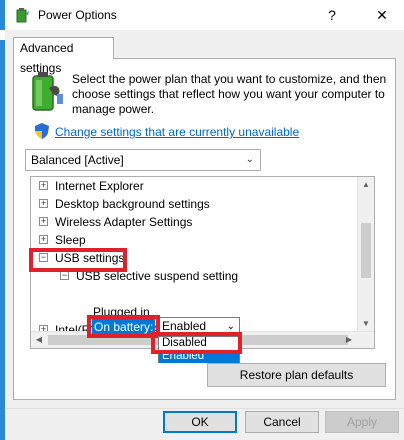  I want to click on scroll-down-icon: ▼, so click(366, 324).